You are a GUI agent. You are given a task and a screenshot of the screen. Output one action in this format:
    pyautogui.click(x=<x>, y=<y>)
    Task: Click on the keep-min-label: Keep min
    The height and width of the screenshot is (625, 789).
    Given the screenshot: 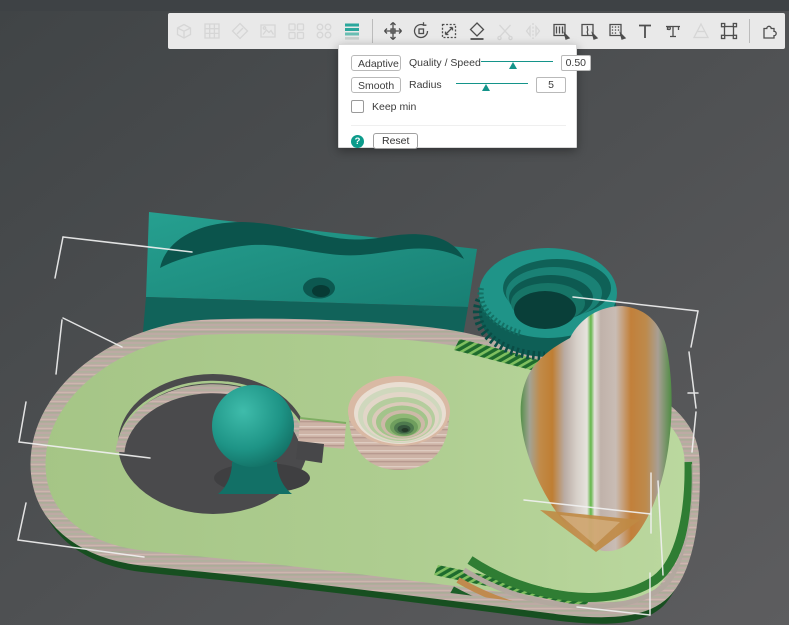 What is the action you would take?
    pyautogui.click(x=394, y=106)
    